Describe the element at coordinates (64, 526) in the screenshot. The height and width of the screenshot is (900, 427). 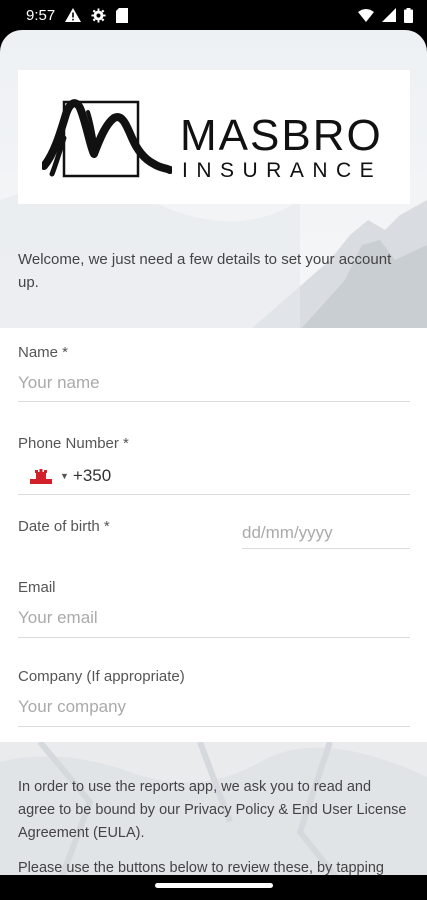
I see `dob-label: Date of birth *` at that location.